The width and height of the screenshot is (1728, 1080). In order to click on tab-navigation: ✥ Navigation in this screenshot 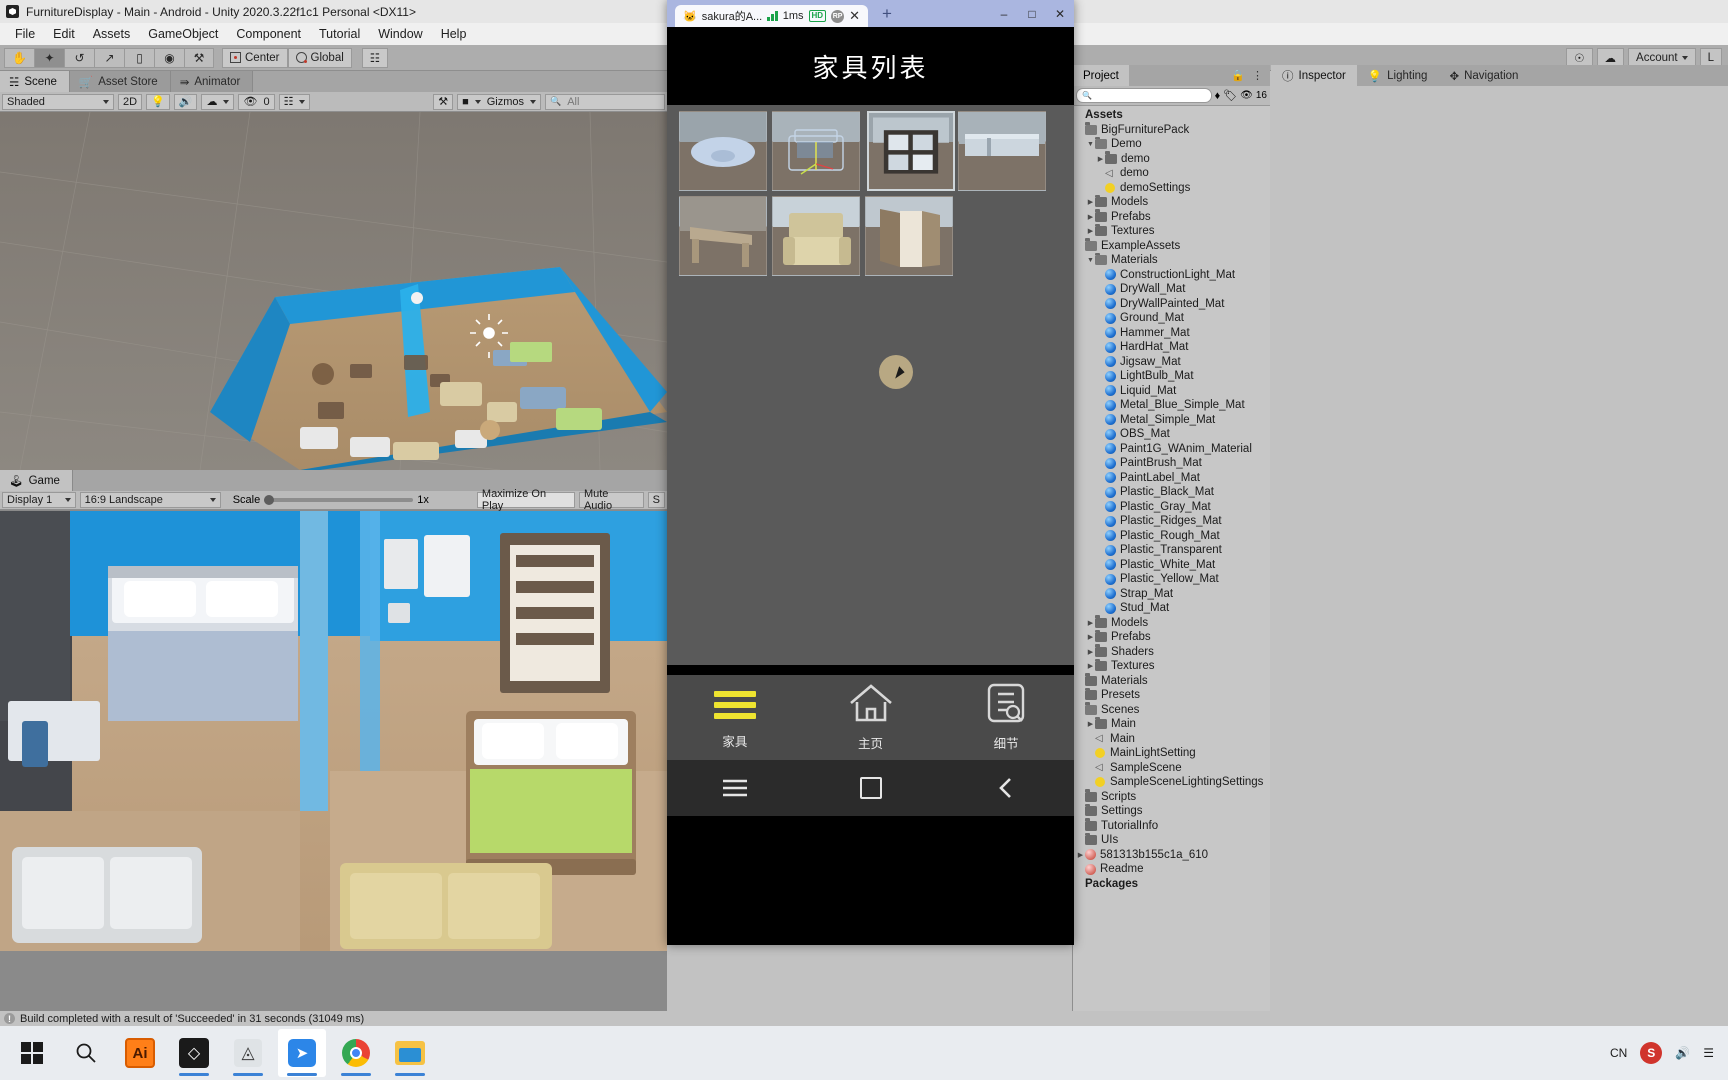, I will do `click(1483, 75)`.